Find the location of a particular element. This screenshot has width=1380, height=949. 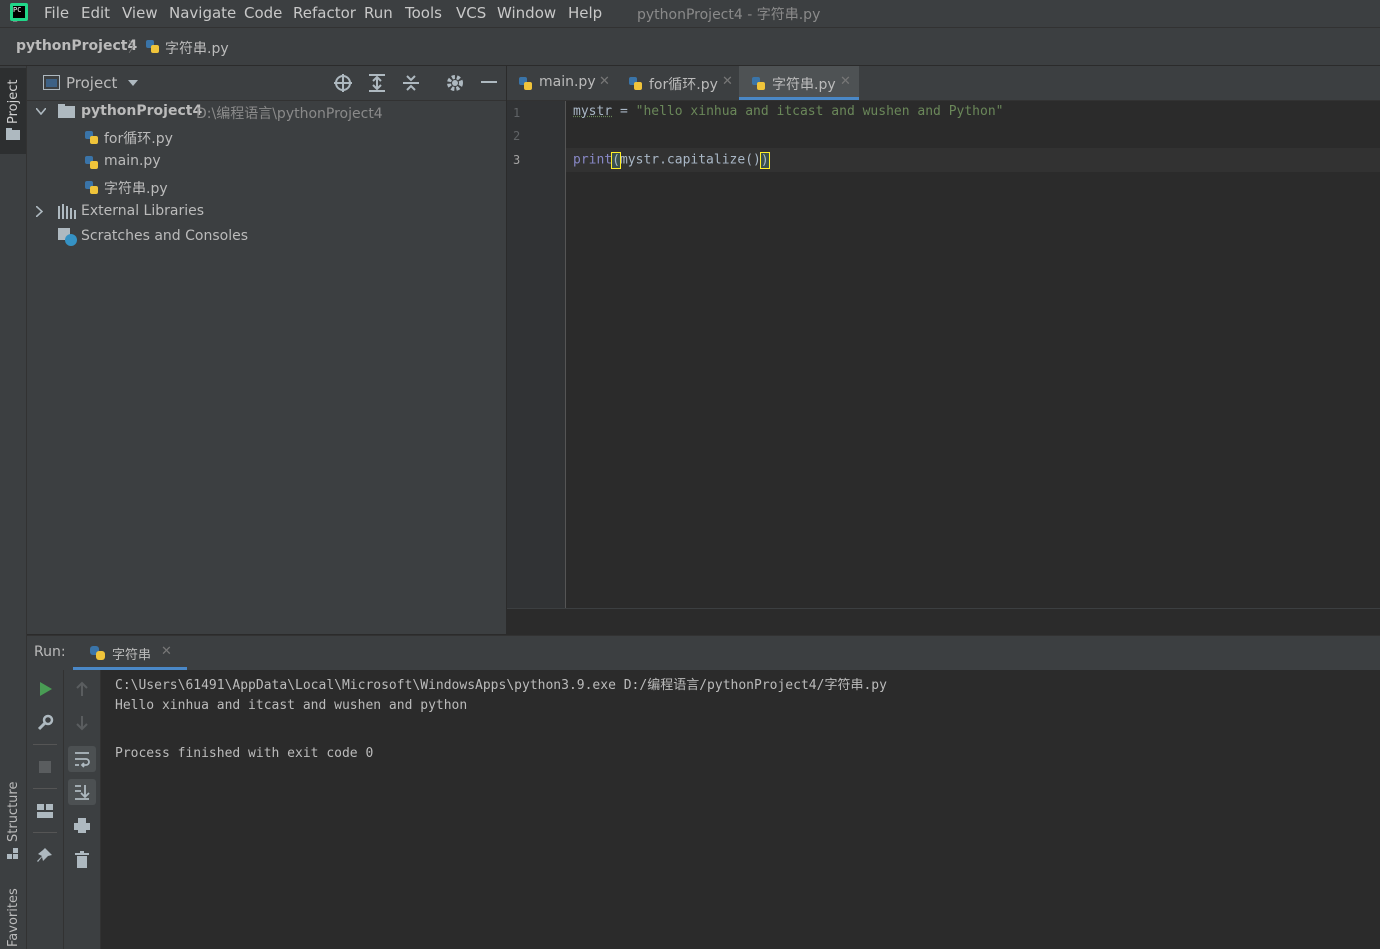

project-view-icon is located at coordinates (51, 82).